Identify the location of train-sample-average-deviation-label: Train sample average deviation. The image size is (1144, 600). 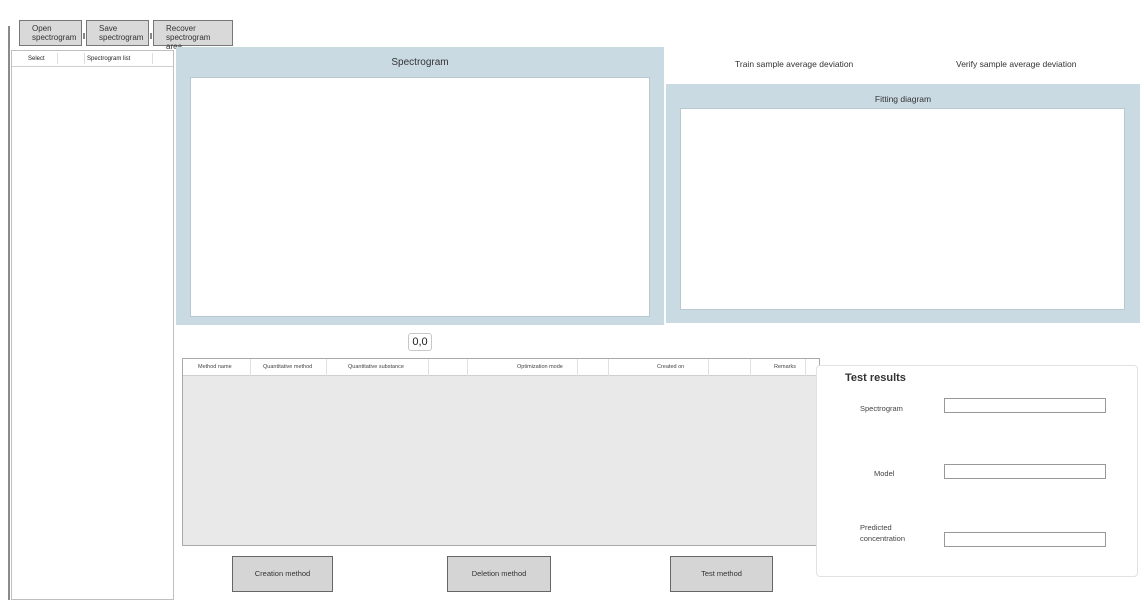
(794, 64).